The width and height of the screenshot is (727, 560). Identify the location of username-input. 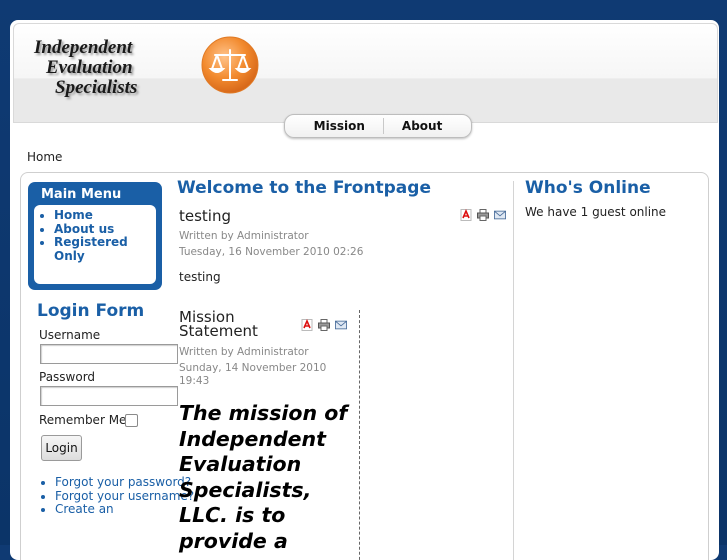
(109, 354).